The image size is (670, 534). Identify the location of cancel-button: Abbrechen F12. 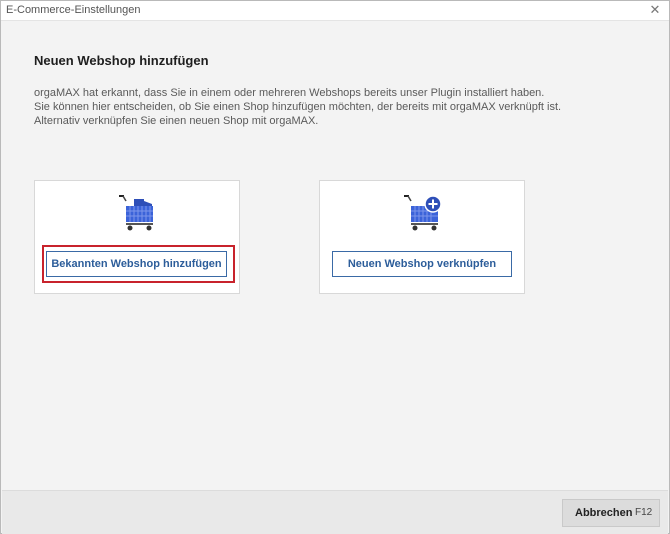
(611, 513).